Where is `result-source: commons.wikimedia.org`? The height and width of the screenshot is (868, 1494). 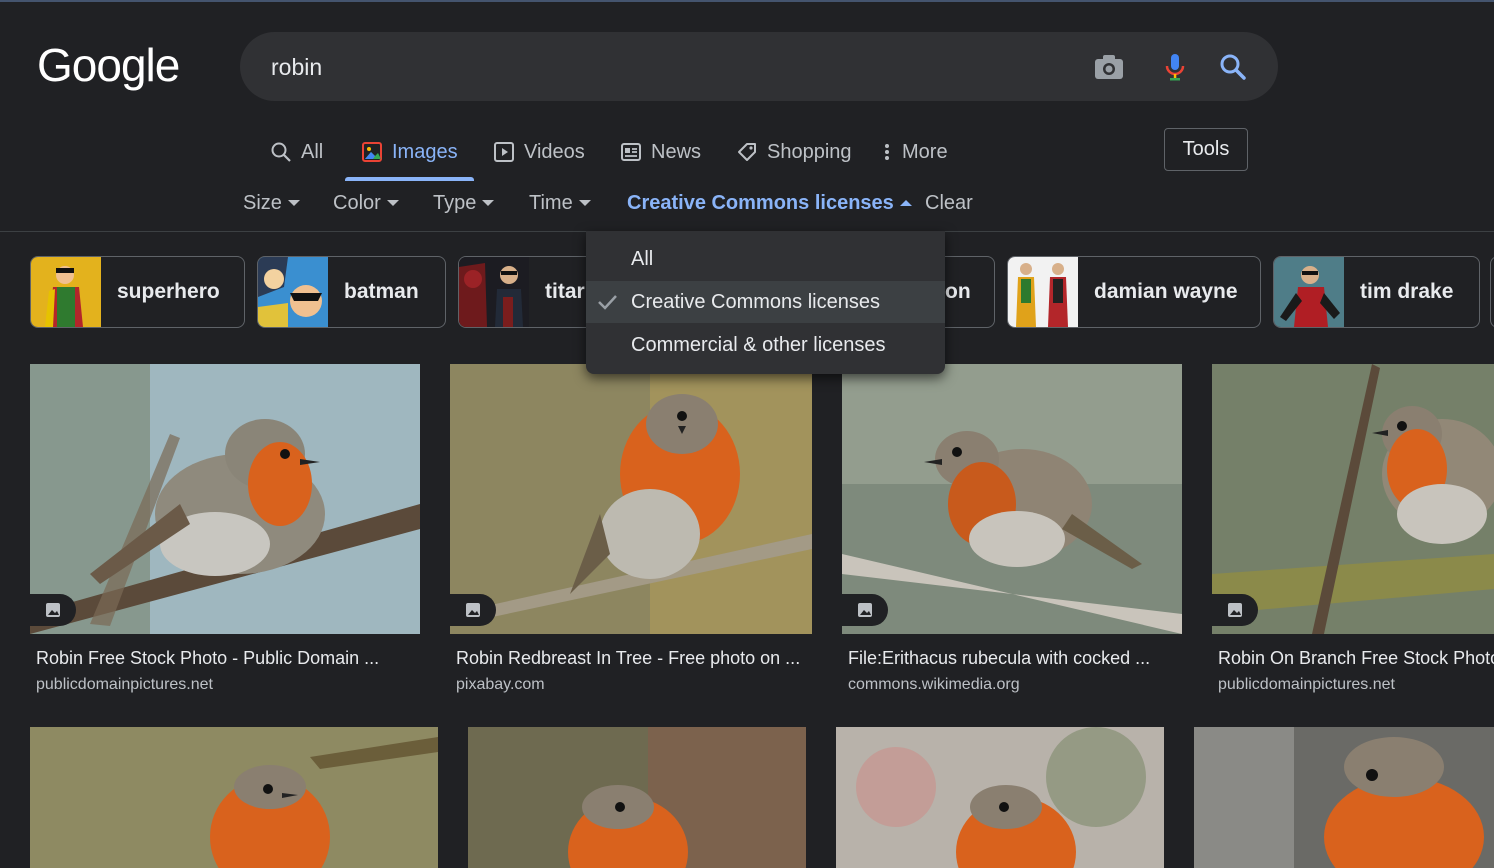 result-source: commons.wikimedia.org is located at coordinates (934, 685).